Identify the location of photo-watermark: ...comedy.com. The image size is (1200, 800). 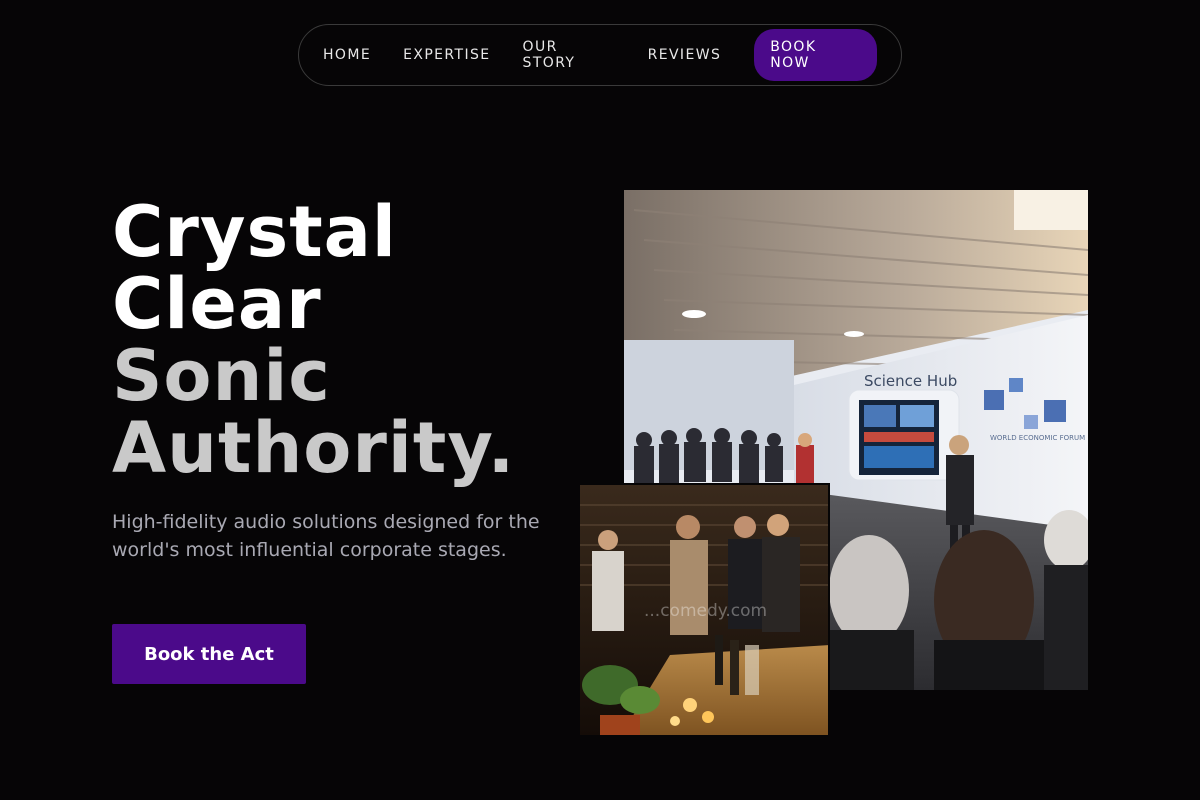
(706, 611).